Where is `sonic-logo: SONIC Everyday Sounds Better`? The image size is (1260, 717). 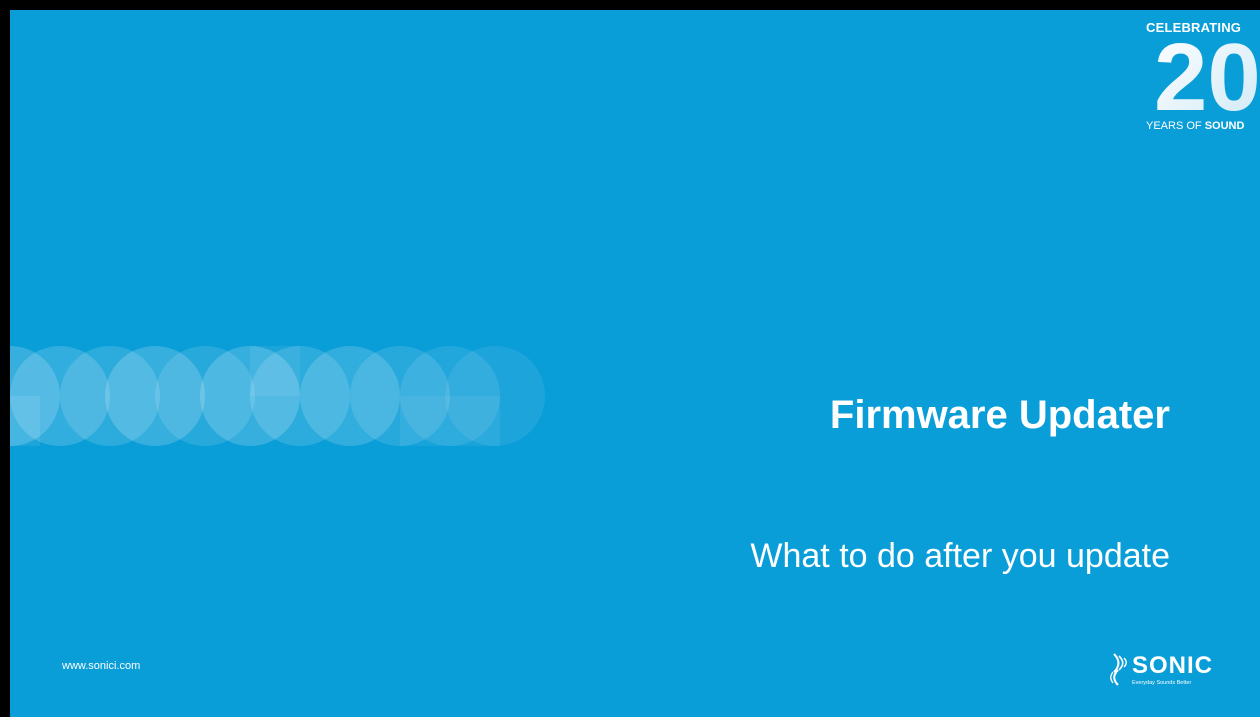 sonic-logo: SONIC Everyday Sounds Better is located at coordinates (1170, 666).